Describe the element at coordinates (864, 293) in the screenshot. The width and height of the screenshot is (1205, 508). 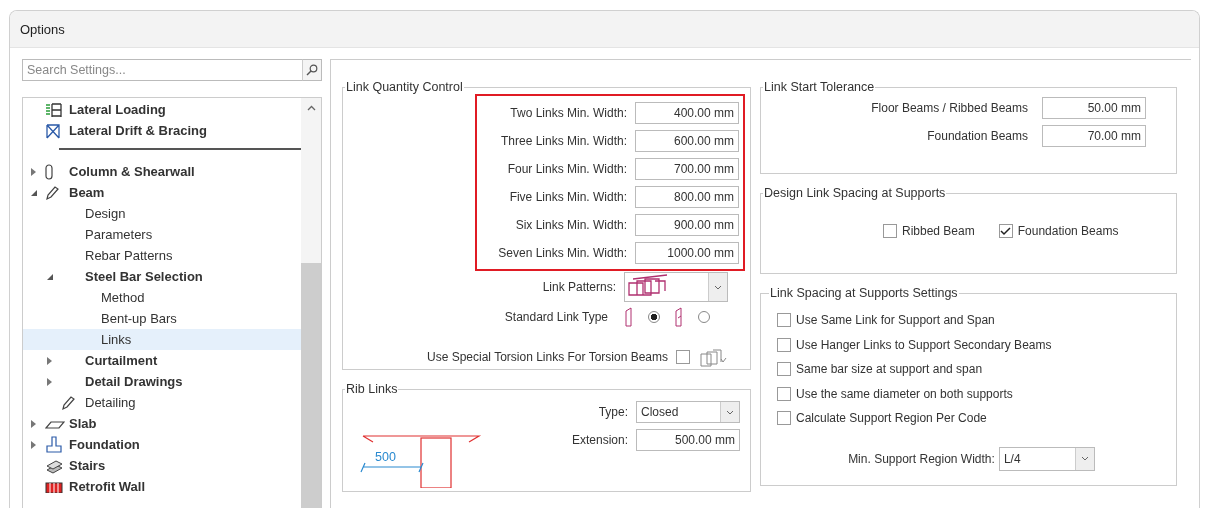
I see `group-title: Link Spacing at Supports Settings` at that location.